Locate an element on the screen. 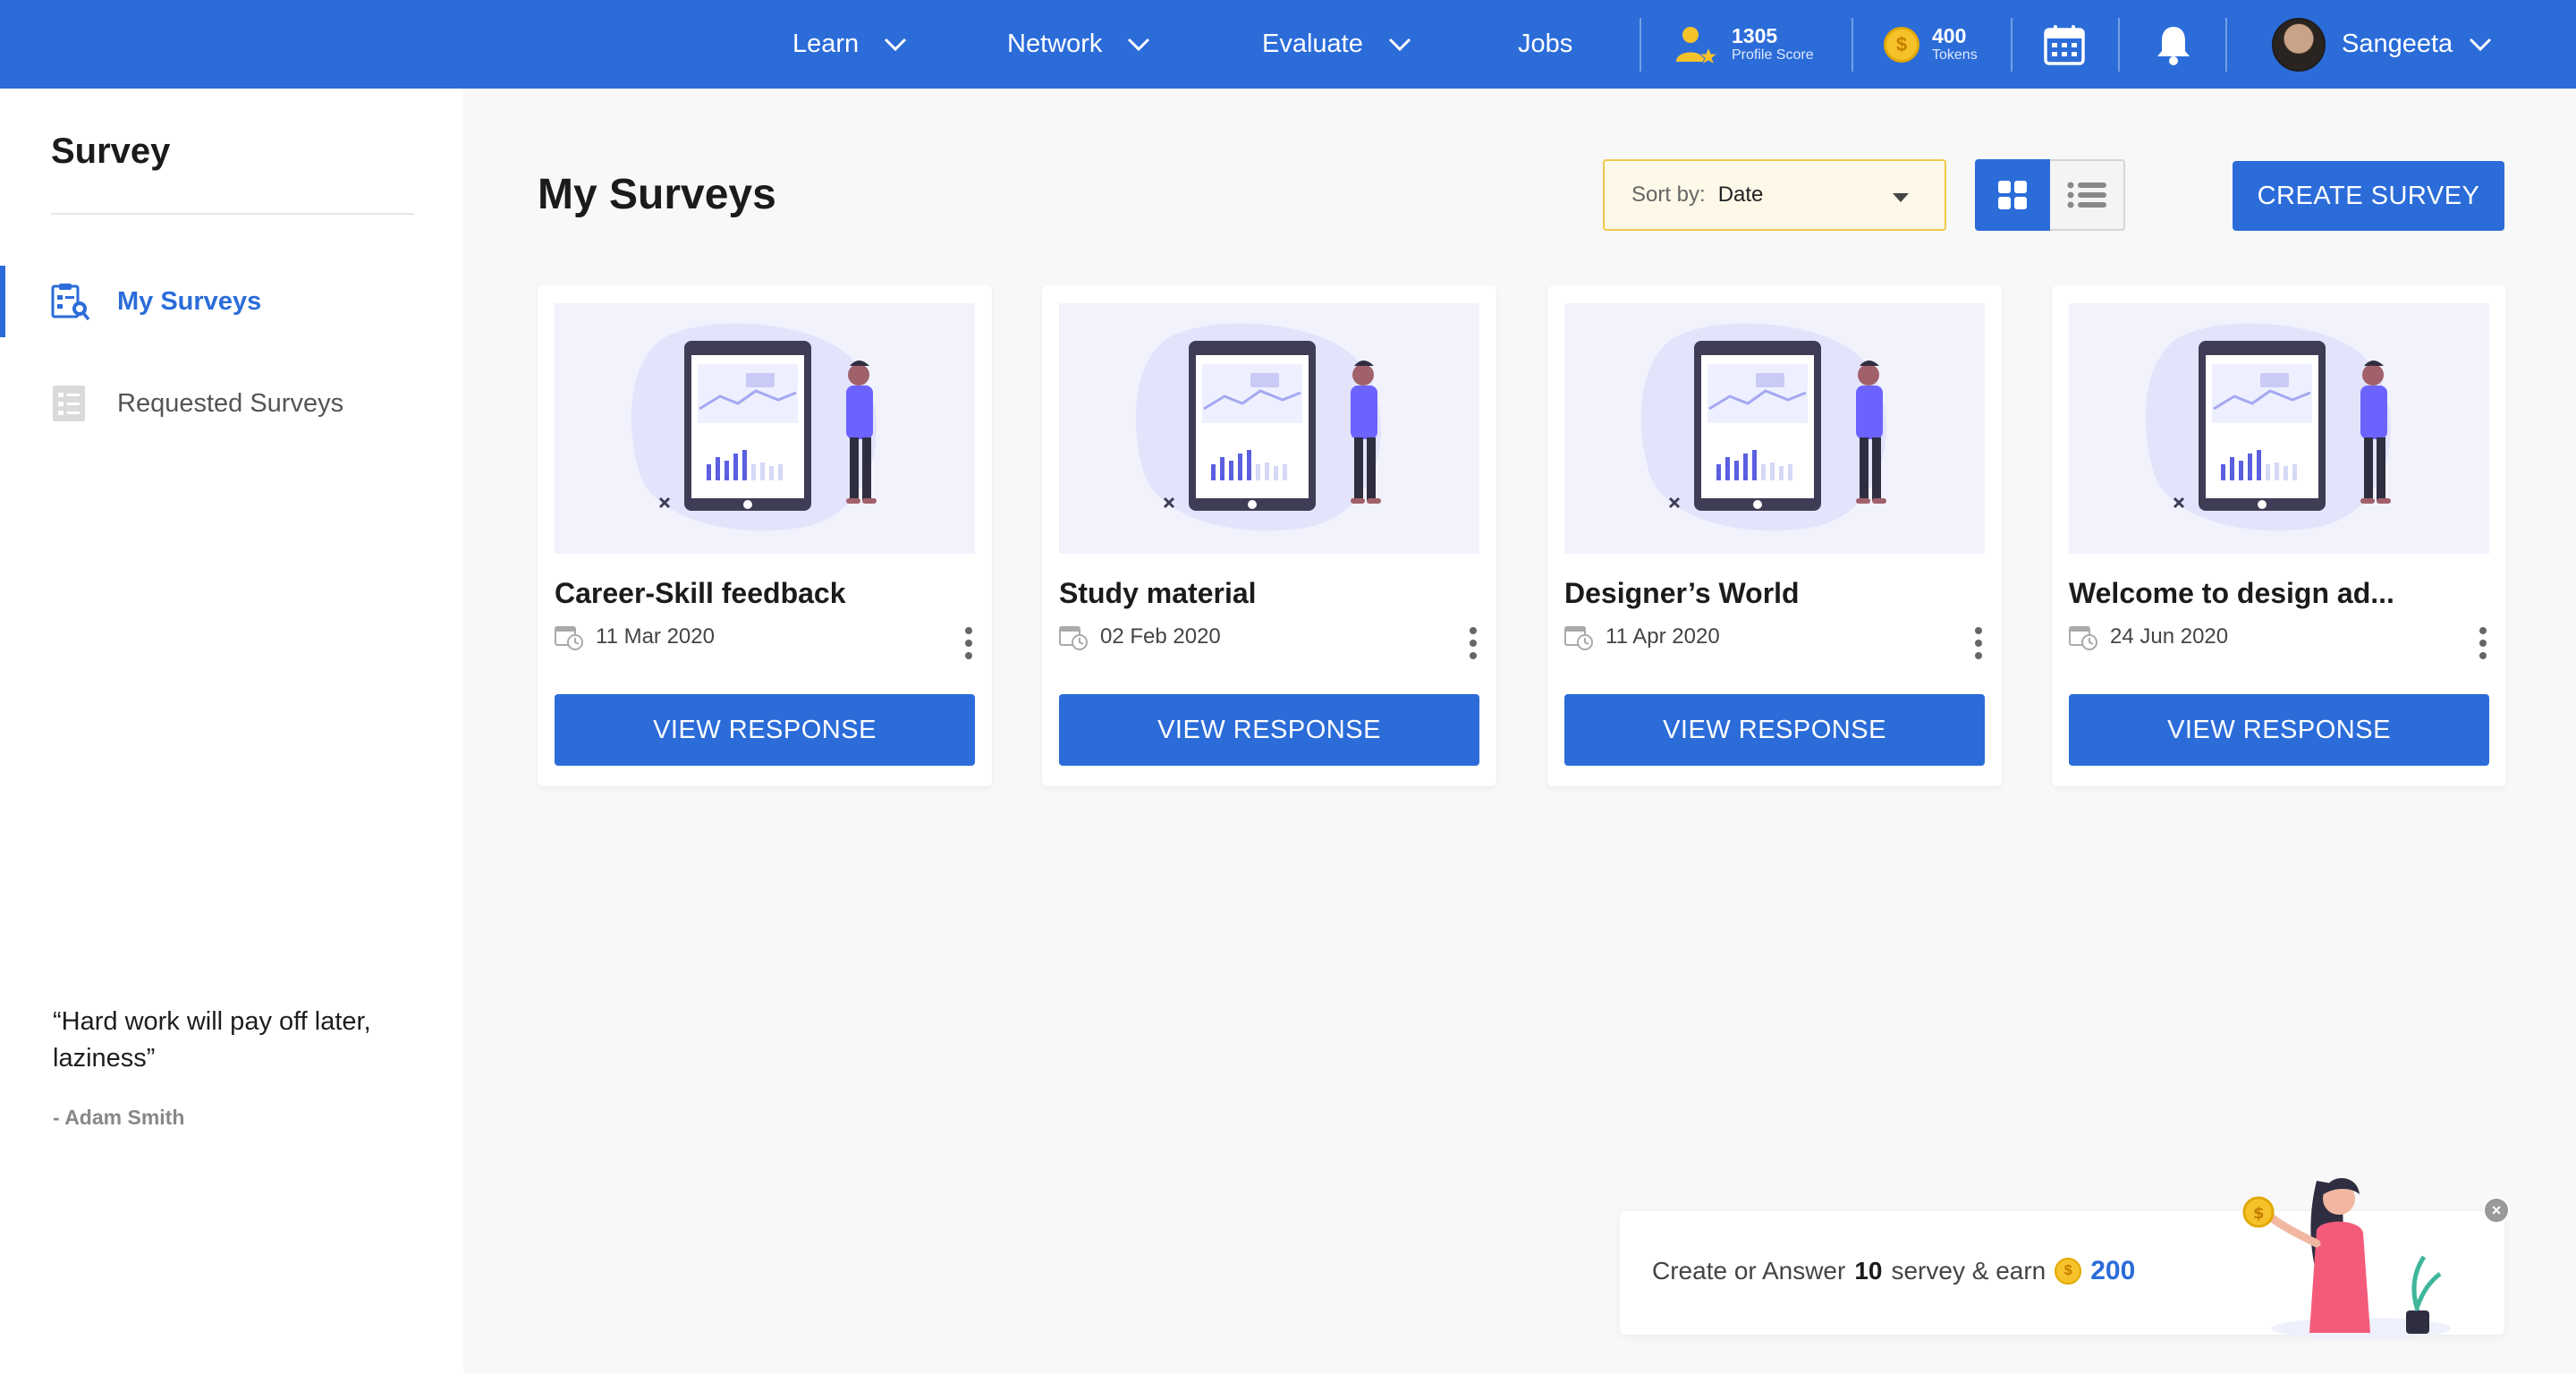  survey-date: 24 Jun 2020 is located at coordinates (2148, 636).